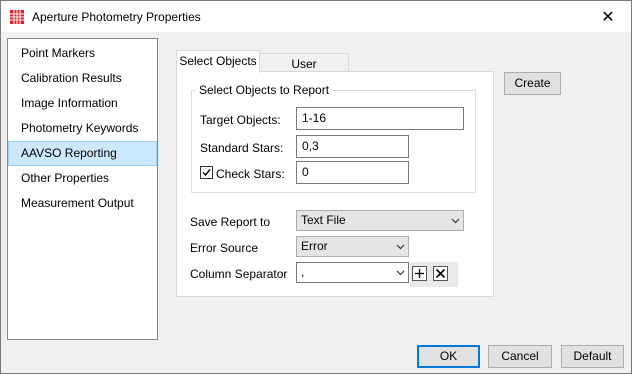  I want to click on save-report-value: Text File, so click(323, 220).